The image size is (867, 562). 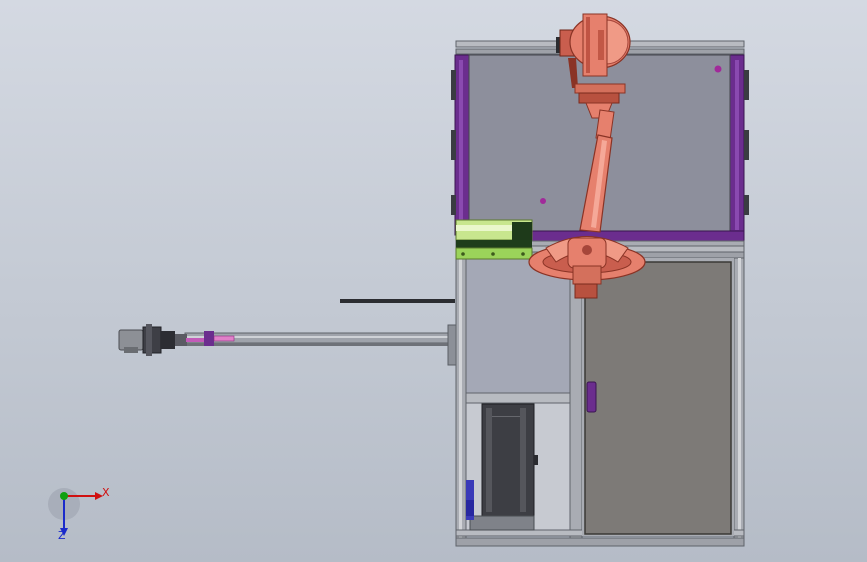 What do you see at coordinates (658, 397) in the screenshot?
I see `electrical-cabinet-door` at bounding box center [658, 397].